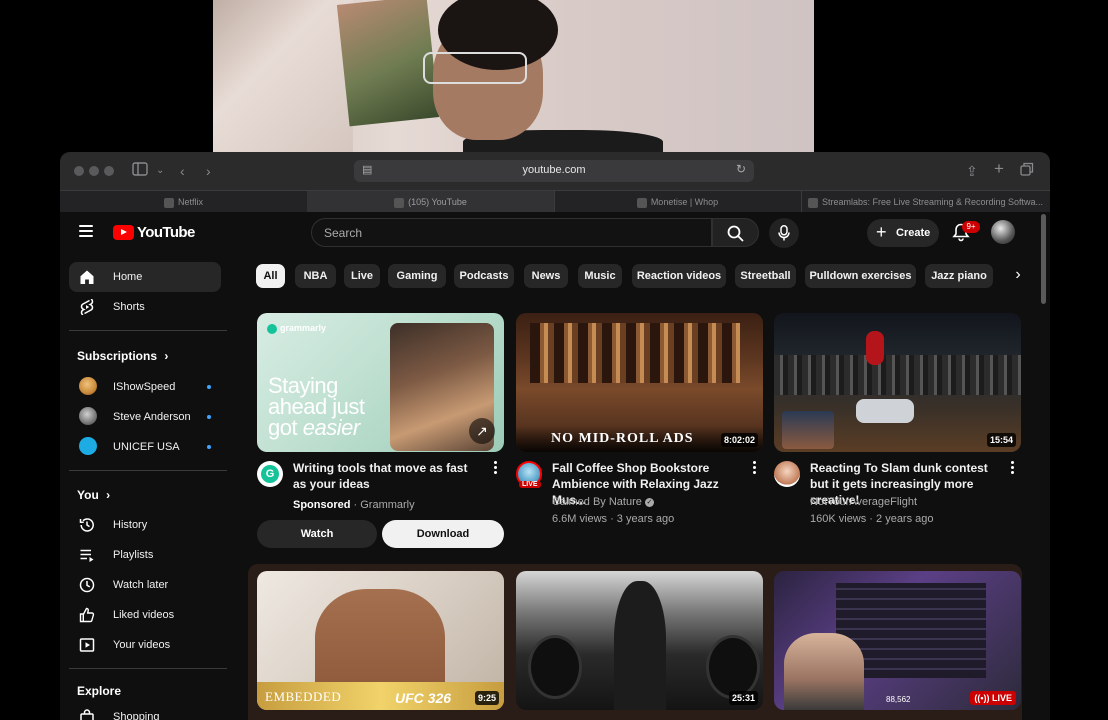  I want to click on sidebar-item-history: History, so click(145, 525).